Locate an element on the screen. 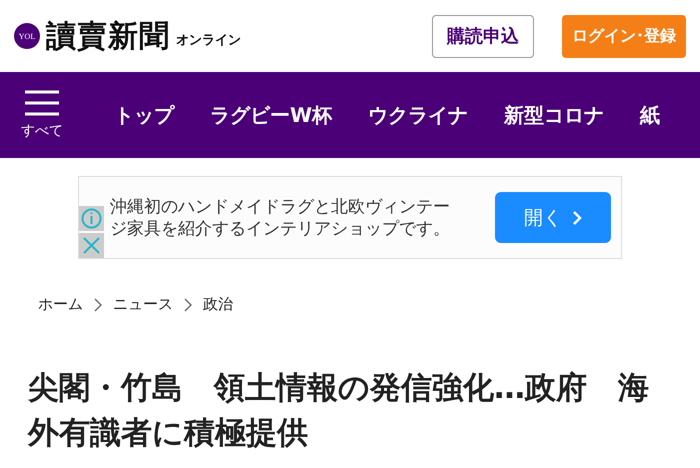 The width and height of the screenshot is (700, 468). subscribe-button: 購読申込 is located at coordinates (483, 36).